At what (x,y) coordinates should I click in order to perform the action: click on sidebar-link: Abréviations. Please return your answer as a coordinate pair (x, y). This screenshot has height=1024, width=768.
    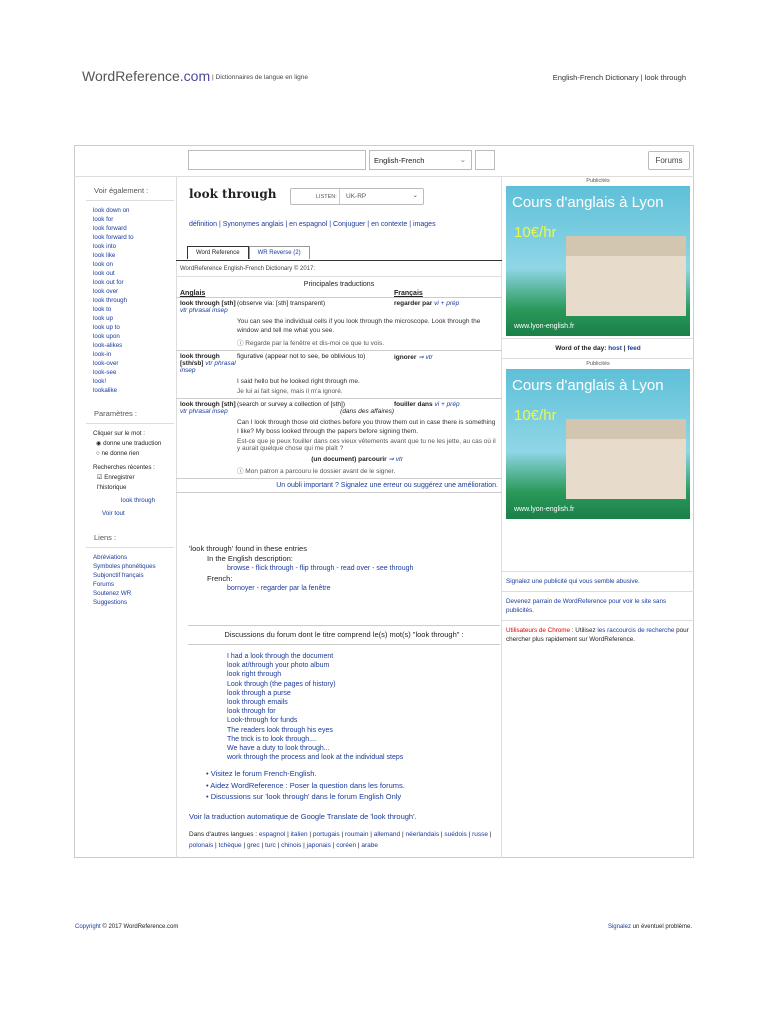
    Looking at the image, I should click on (133, 557).